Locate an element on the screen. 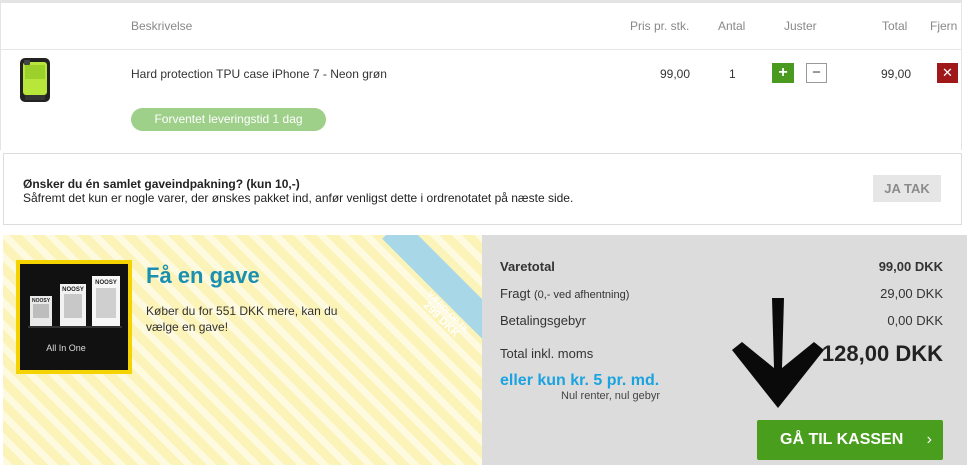 This screenshot has width=967, height=471. product-label: All In One is located at coordinates (66, 348).